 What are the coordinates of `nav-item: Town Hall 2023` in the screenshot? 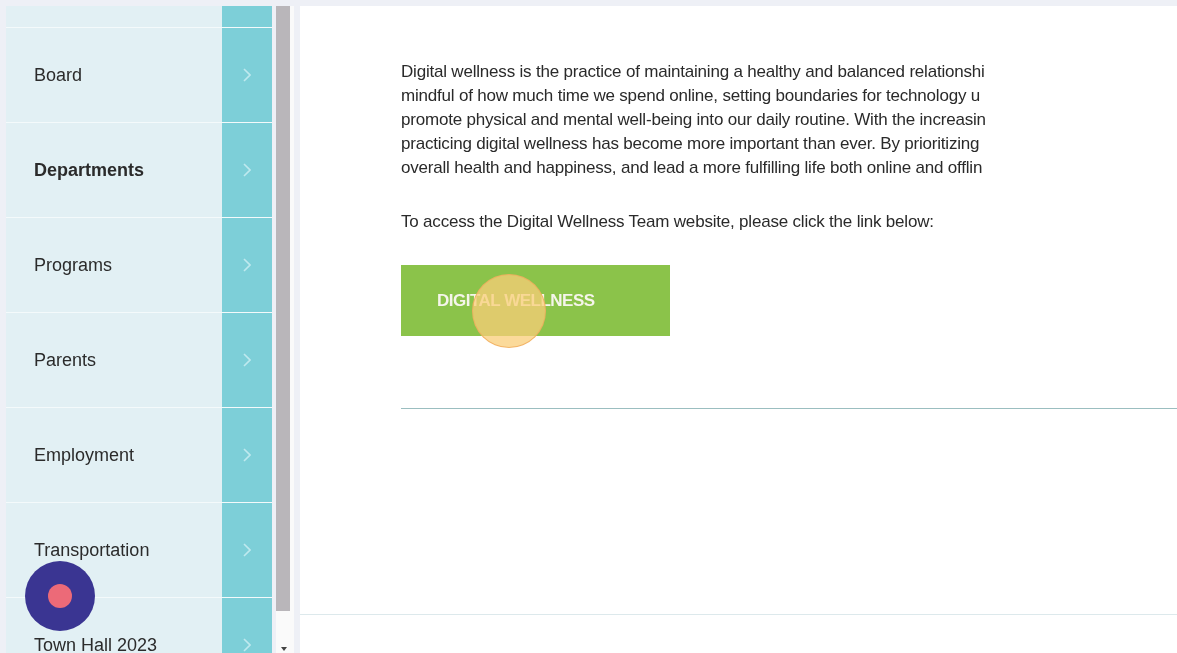 It's located at (114, 625).